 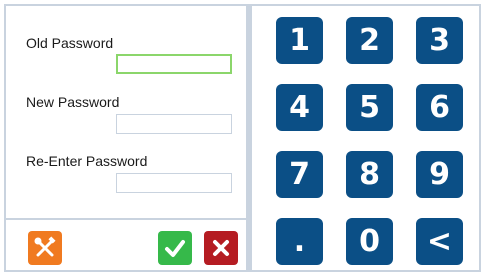 I want to click on keypad-key-0: 0, so click(x=369, y=241).